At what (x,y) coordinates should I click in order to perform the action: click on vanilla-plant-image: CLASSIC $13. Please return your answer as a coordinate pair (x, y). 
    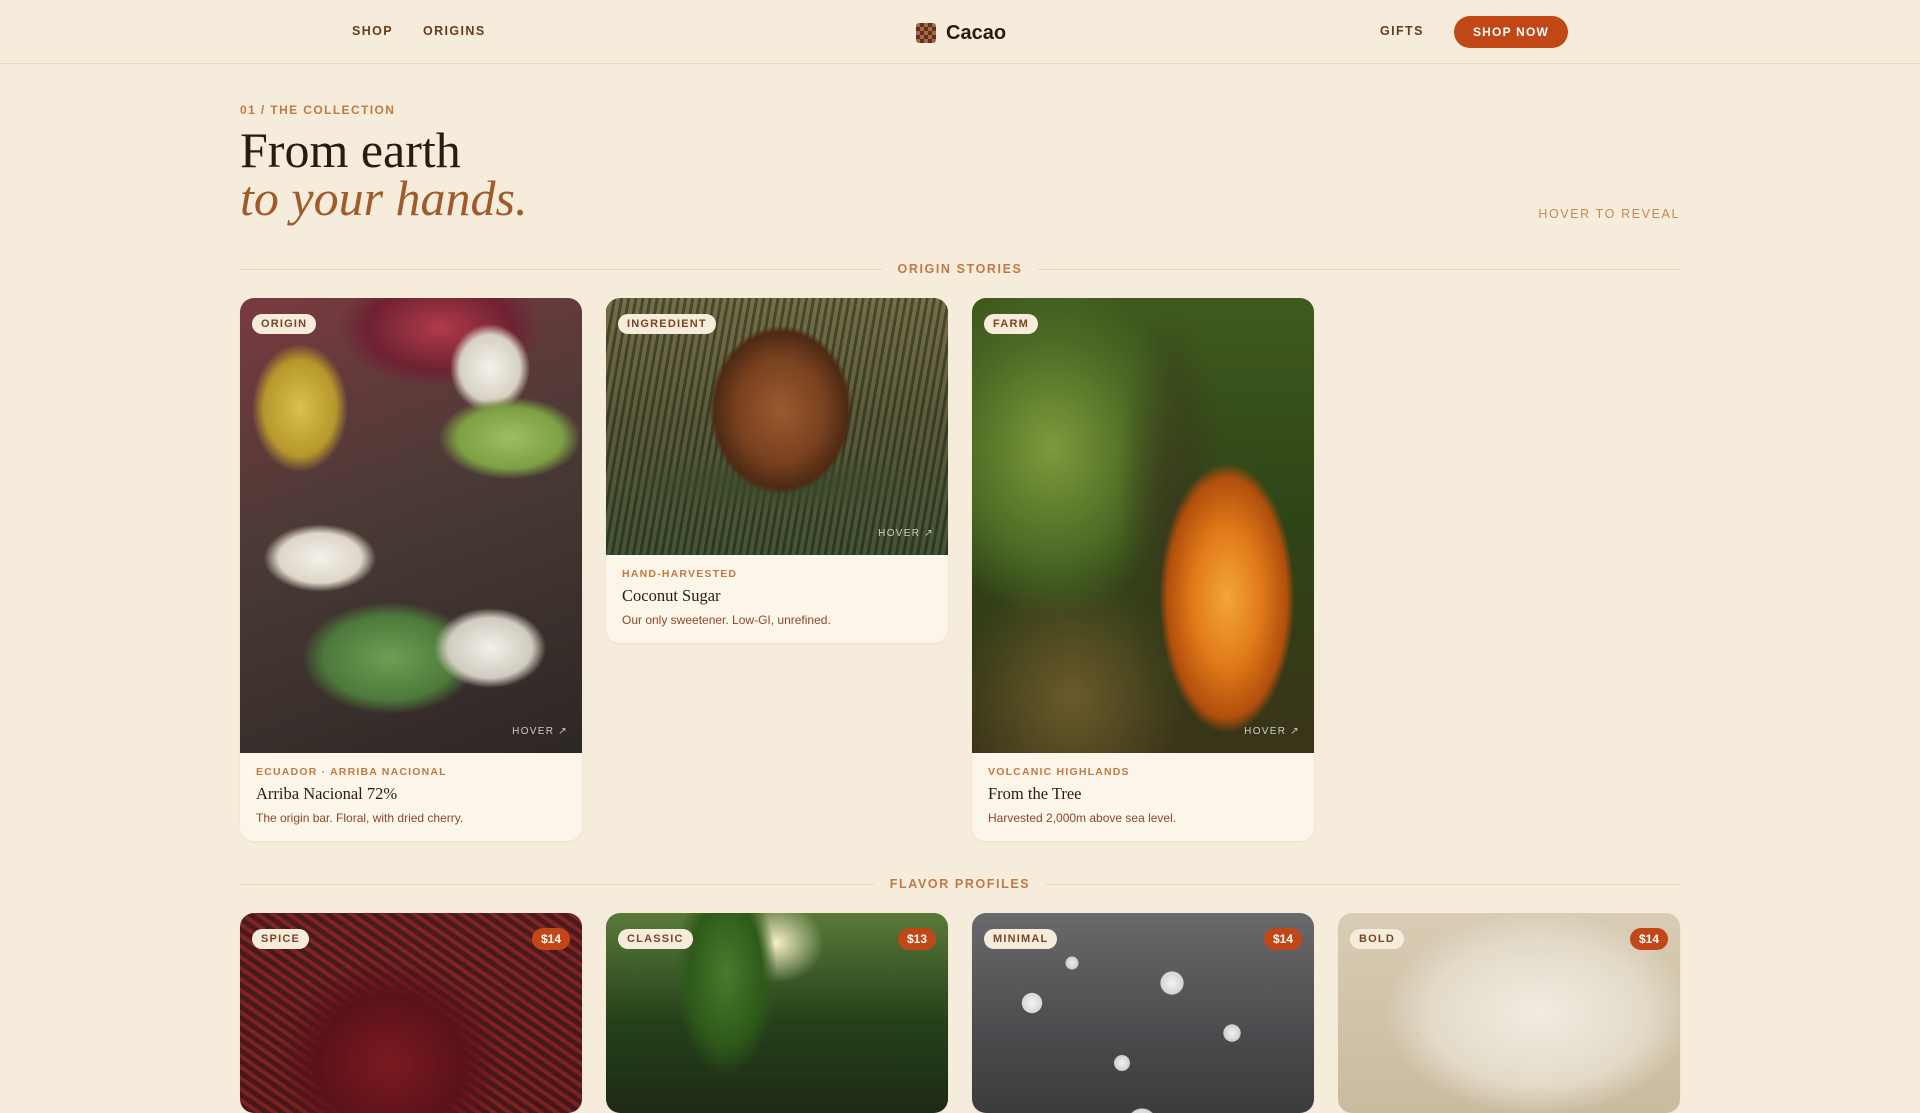
    Looking at the image, I should click on (777, 1013).